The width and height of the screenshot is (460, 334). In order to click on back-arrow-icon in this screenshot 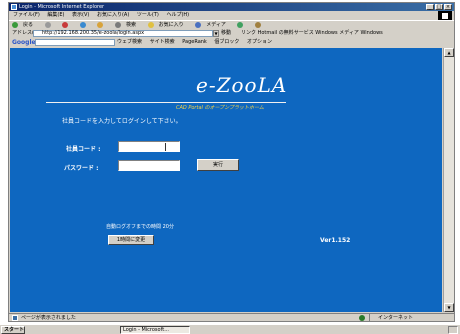, I will do `click(15, 24)`.